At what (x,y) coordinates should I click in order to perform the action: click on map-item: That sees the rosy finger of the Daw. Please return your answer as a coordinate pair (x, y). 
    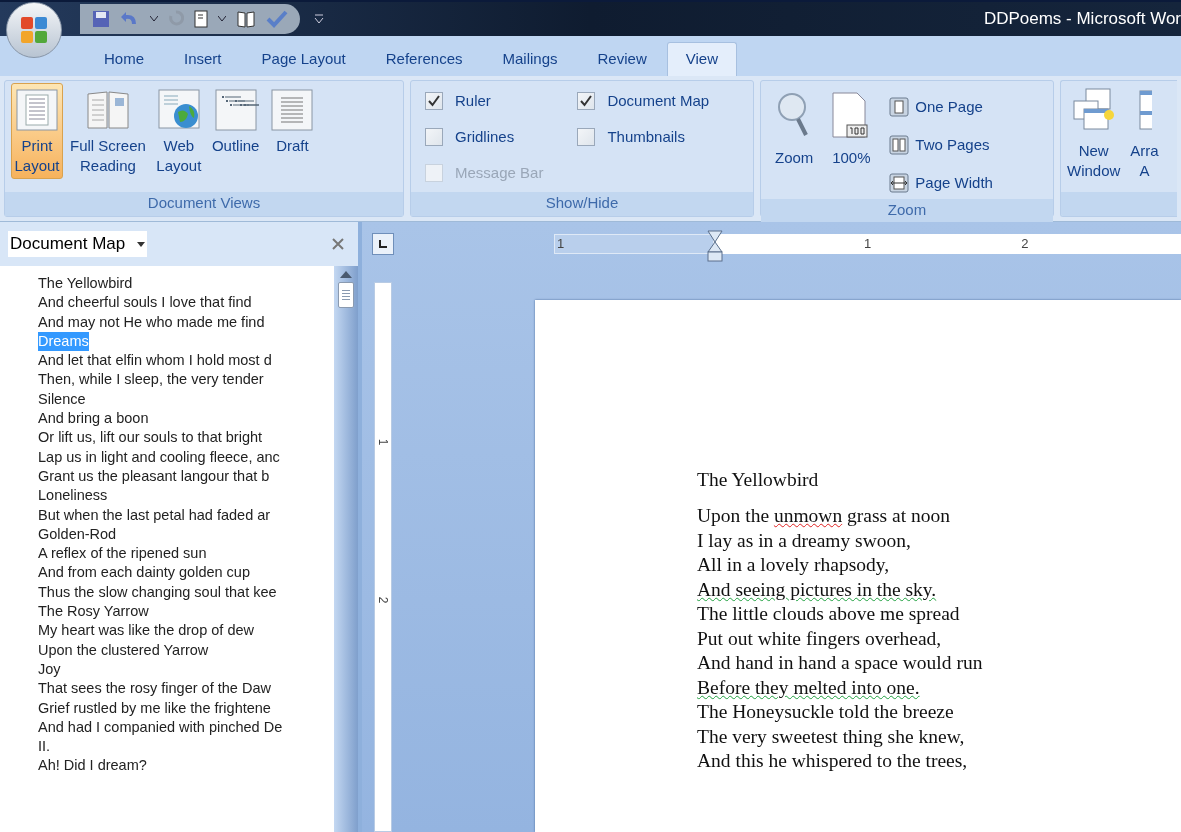
    Looking at the image, I should click on (154, 689).